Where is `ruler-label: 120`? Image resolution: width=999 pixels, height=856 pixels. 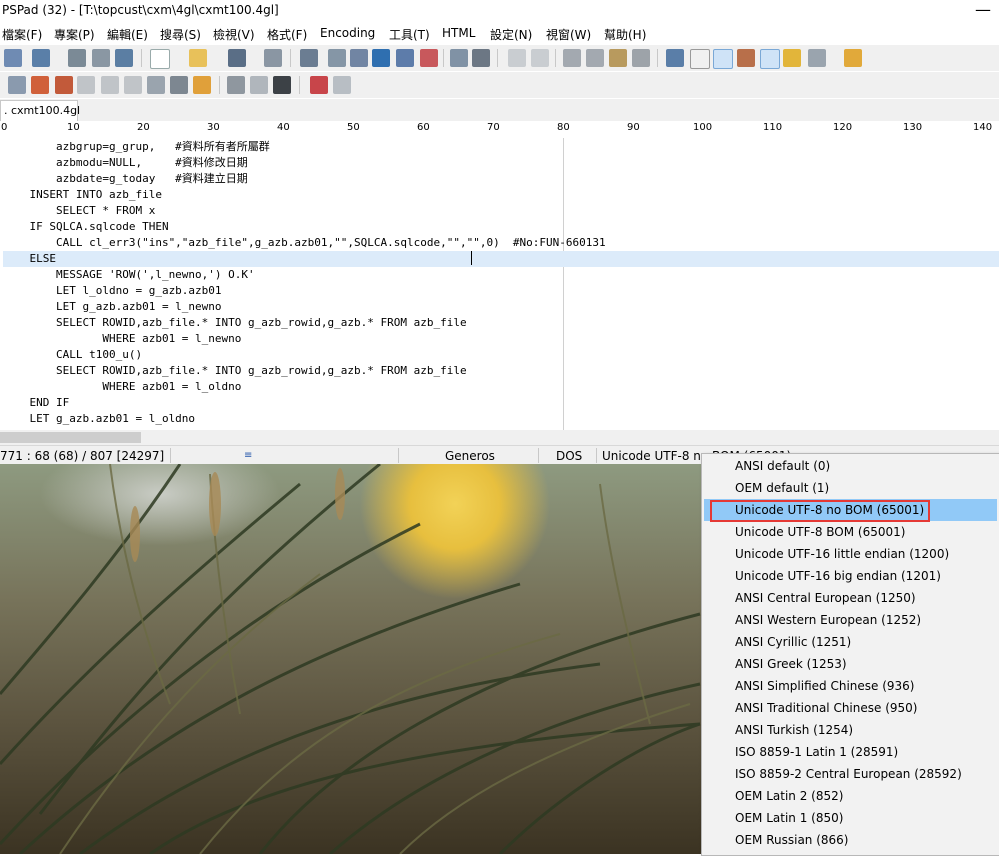 ruler-label: 120 is located at coordinates (843, 127).